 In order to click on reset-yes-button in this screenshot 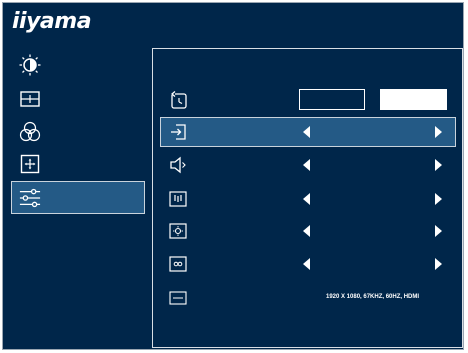, I will do `click(413, 99)`.